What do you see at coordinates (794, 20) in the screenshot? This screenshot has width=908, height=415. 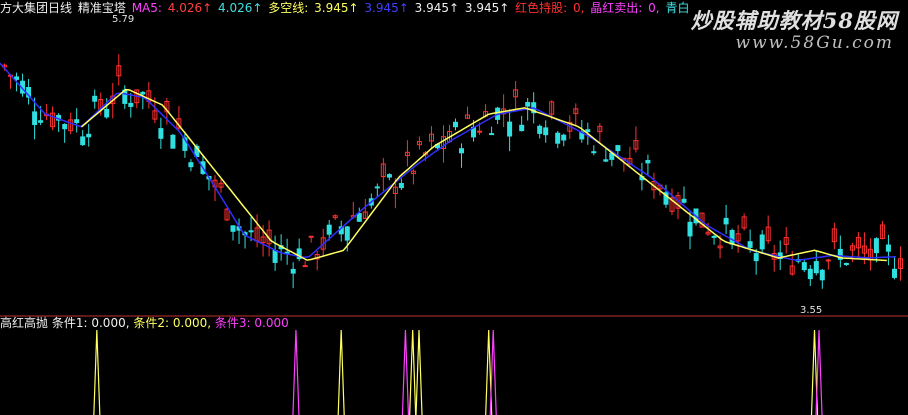 I see `watermark-title: 炒股辅助教材58股网` at bounding box center [794, 20].